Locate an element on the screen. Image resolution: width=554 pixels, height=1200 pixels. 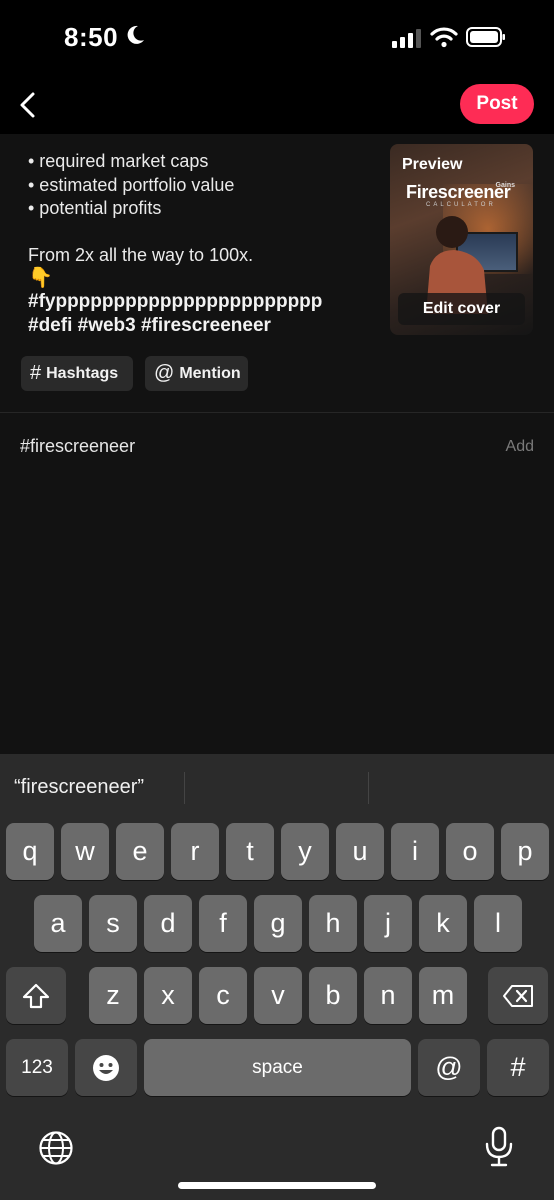
hashtag-icon: # is located at coordinates (36, 373).